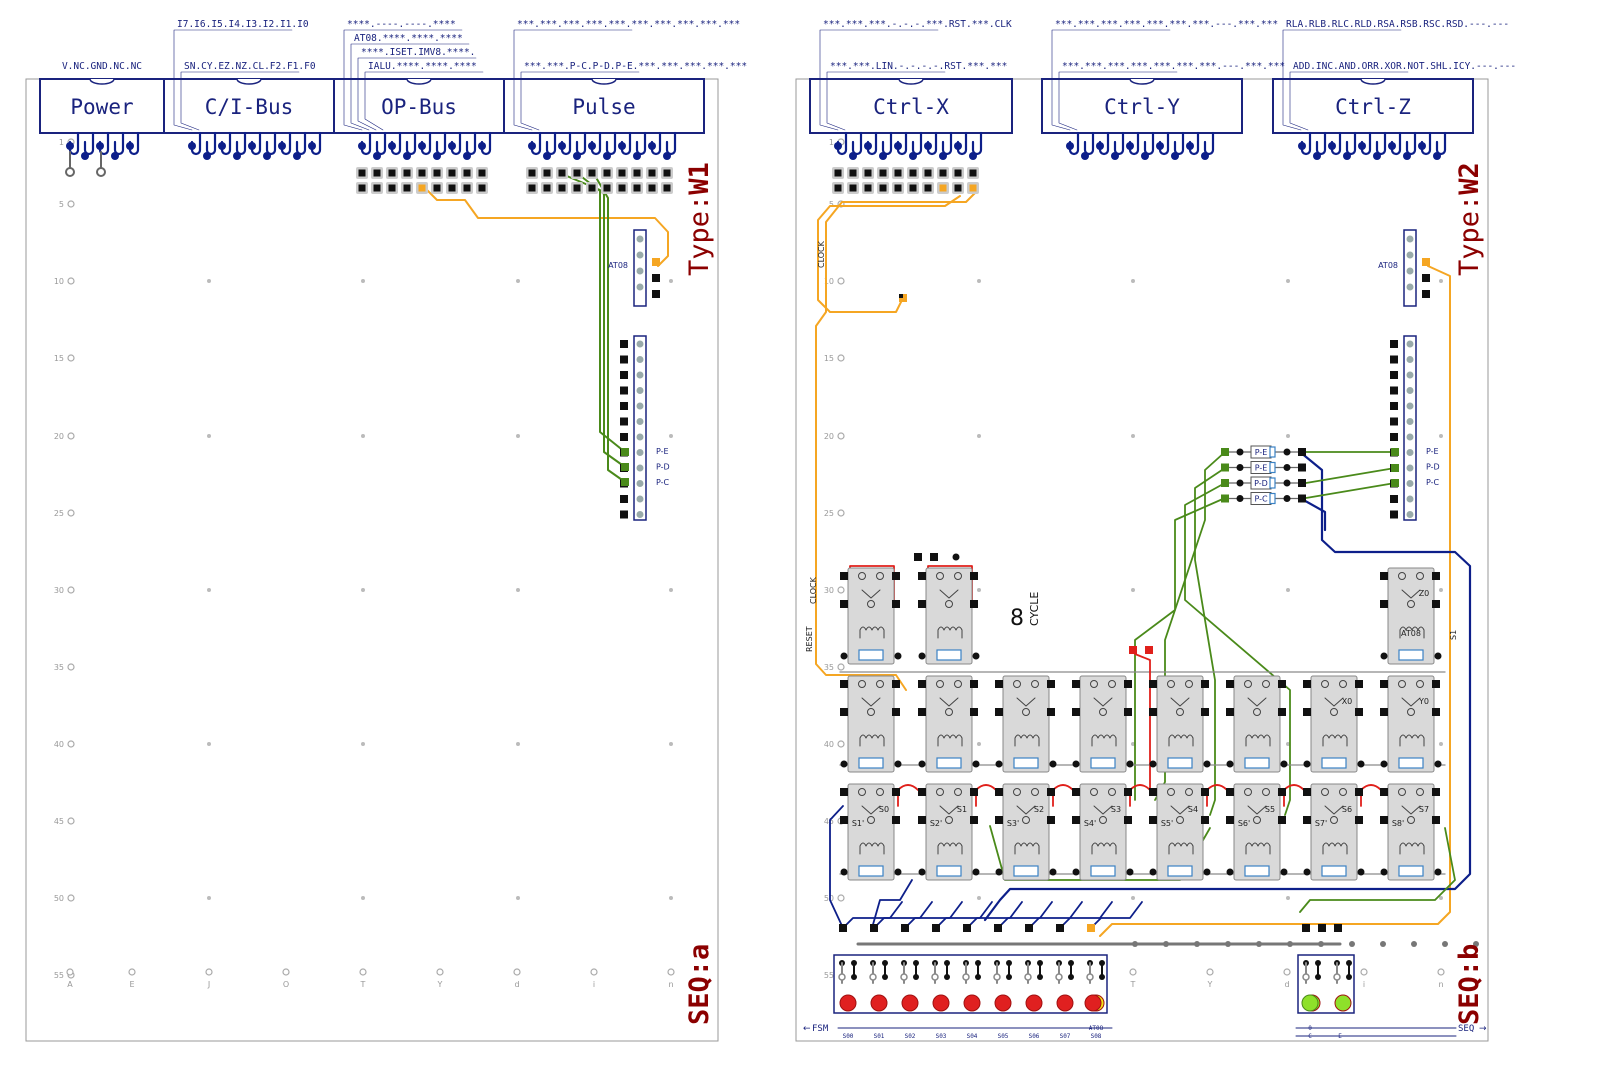 This screenshot has height=1087, width=1600. What do you see at coordinates (467, 188) in the screenshot?
I see `op-bus-jumper-pin` at bounding box center [467, 188].